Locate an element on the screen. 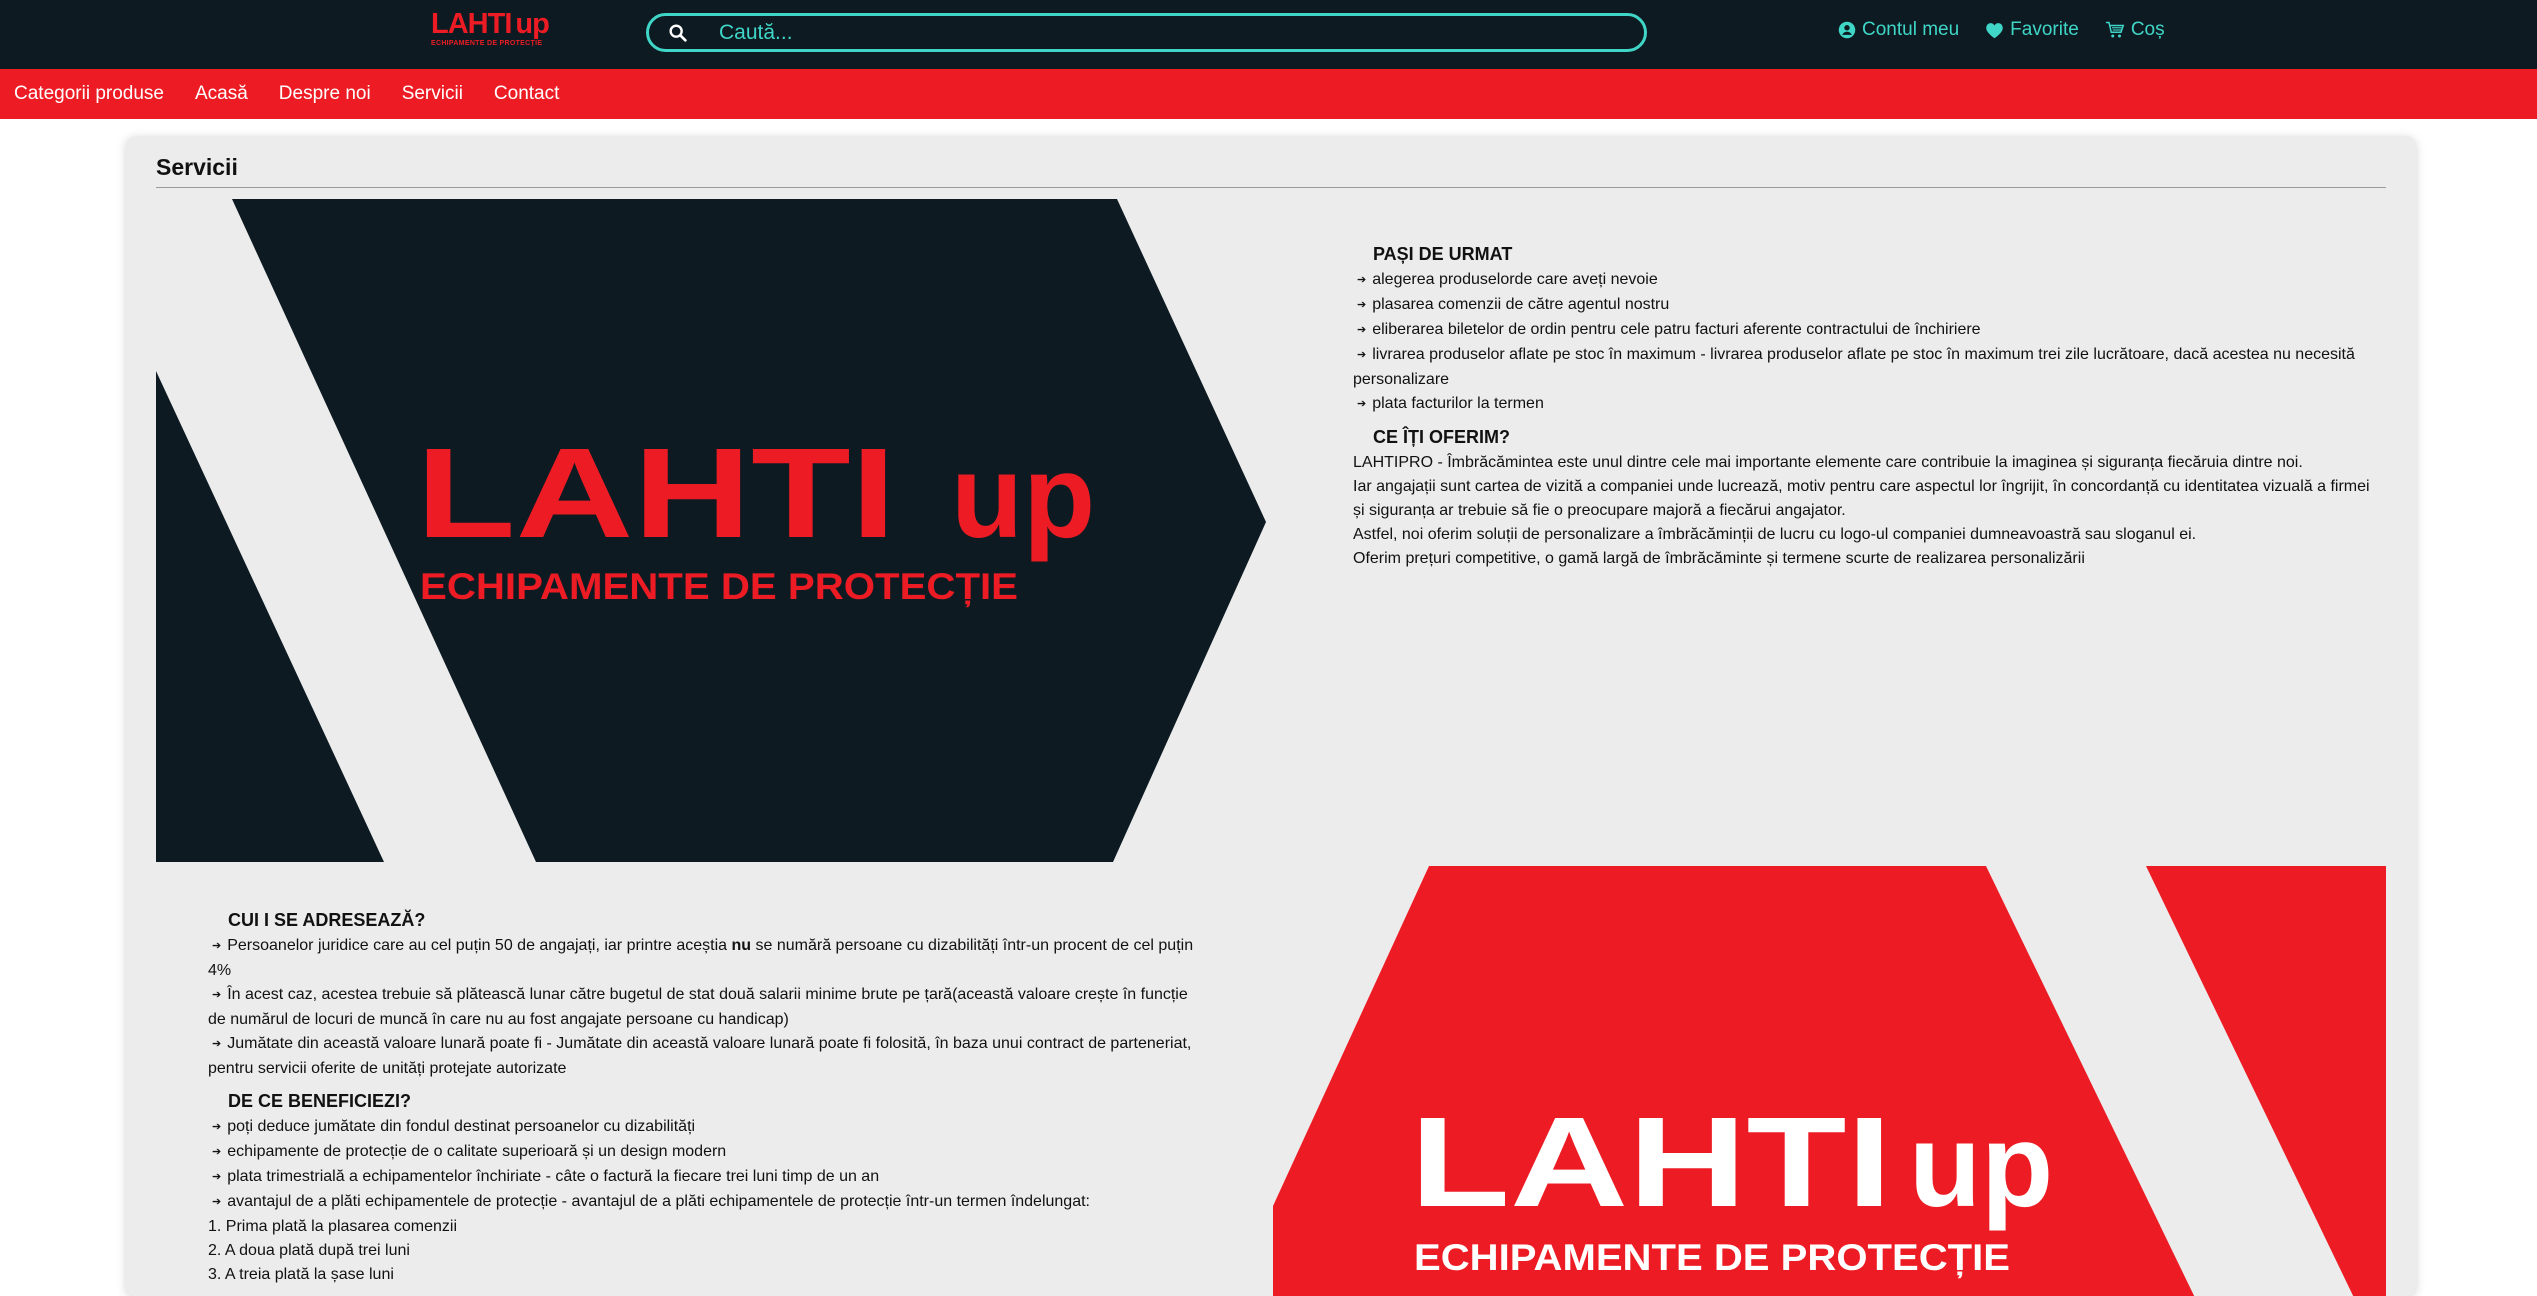  banner1-up: up is located at coordinates (1023, 497).